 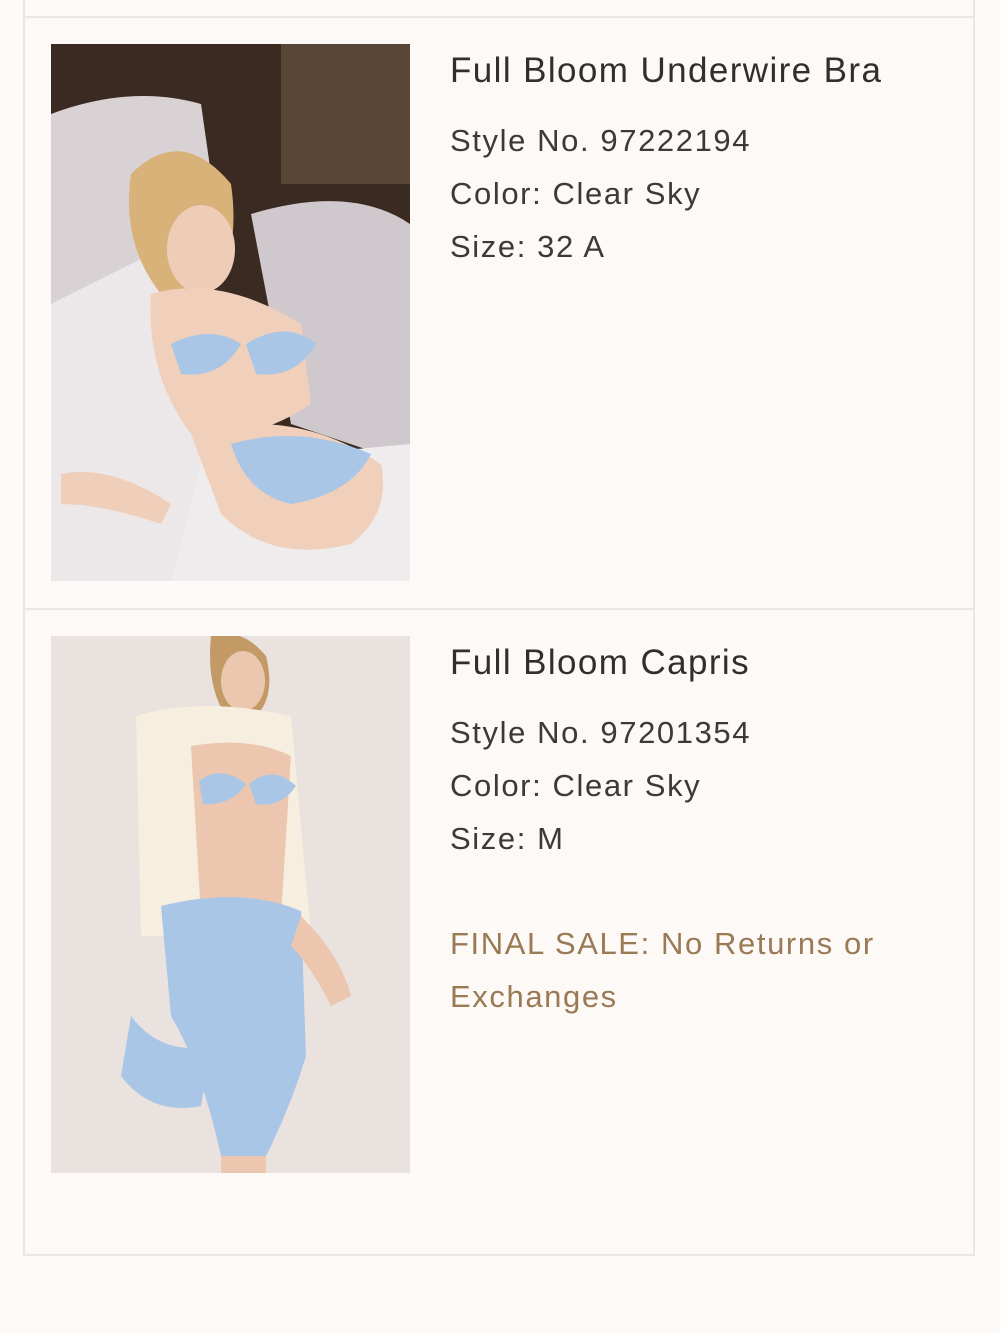 What do you see at coordinates (528, 246) in the screenshot?
I see `product-size: Size: 32 A` at bounding box center [528, 246].